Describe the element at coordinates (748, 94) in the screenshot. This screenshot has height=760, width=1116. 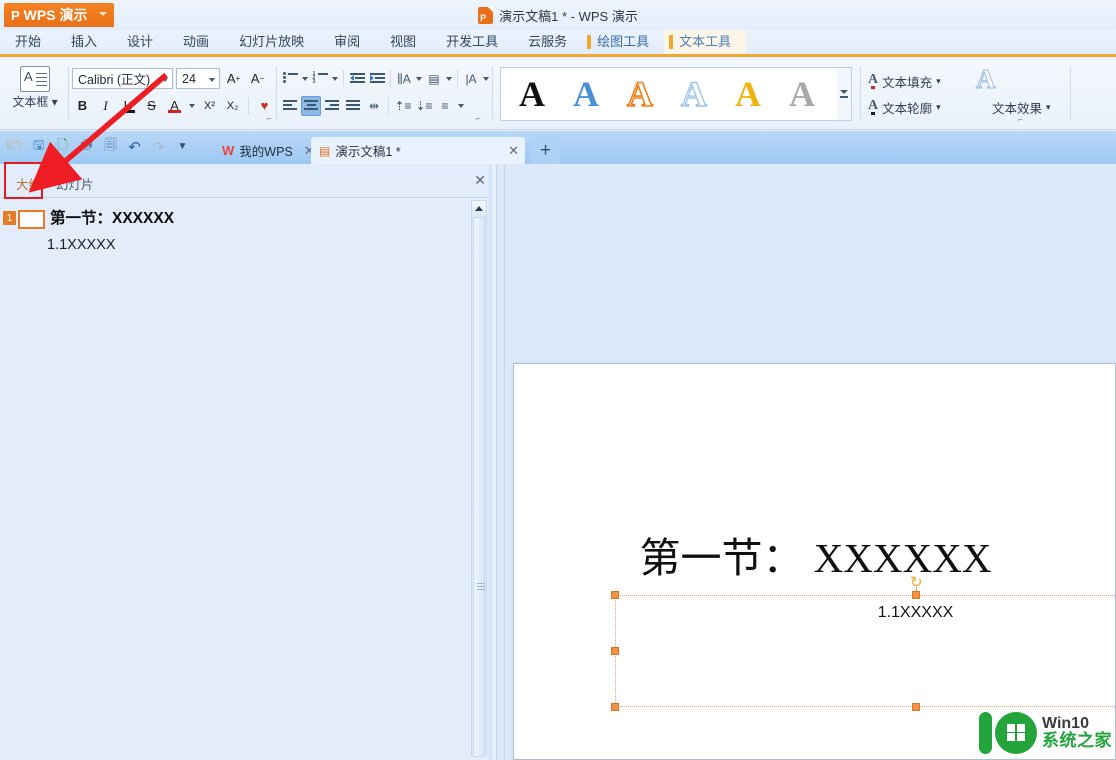
I see `wordart-gold-fill: A` at that location.